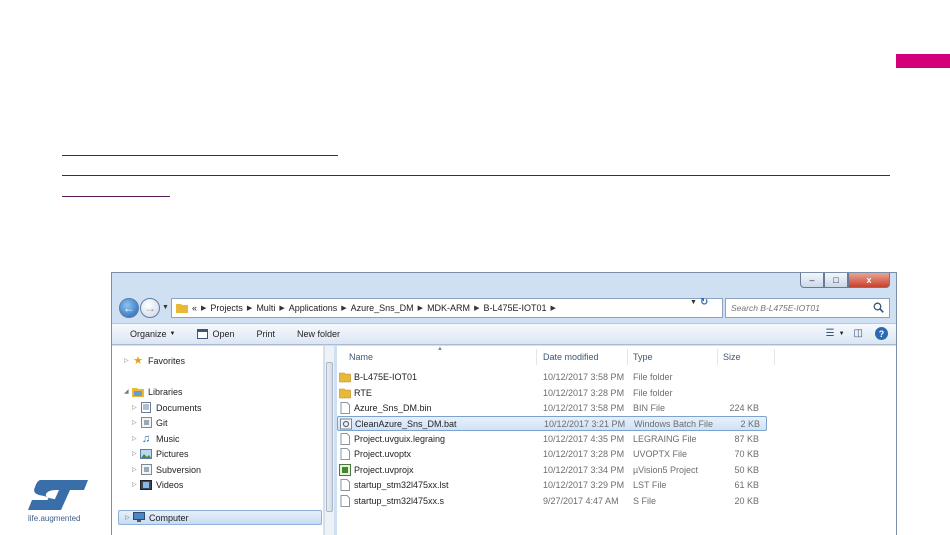  I want to click on print-button: Print, so click(266, 334).